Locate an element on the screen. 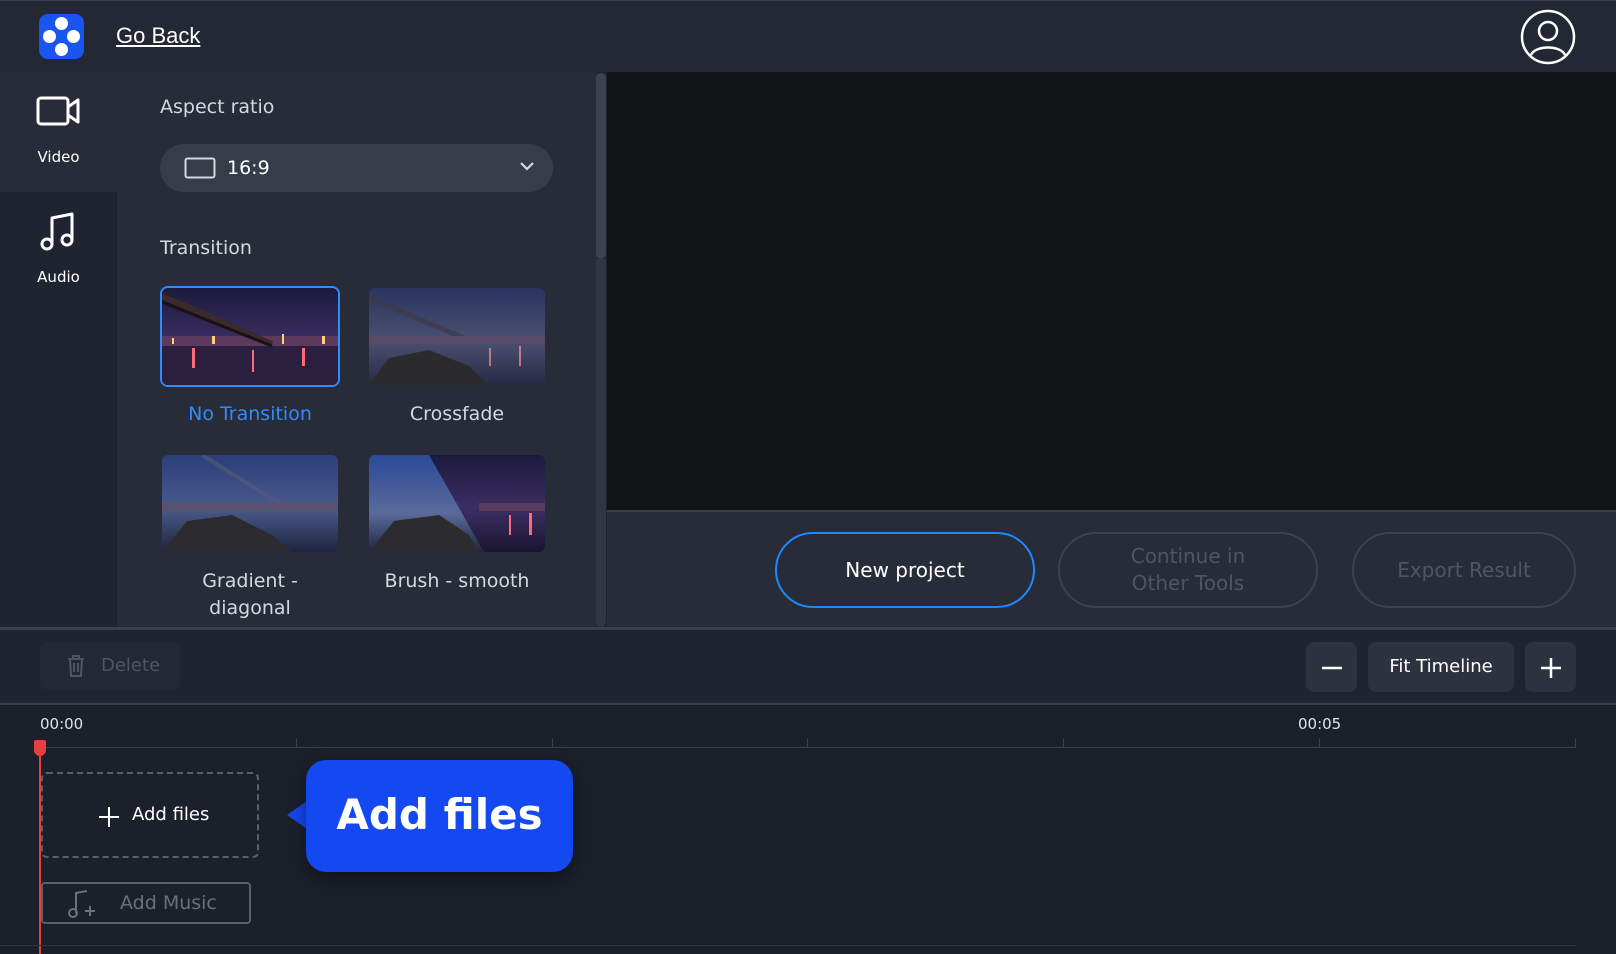 The height and width of the screenshot is (954, 1616). add-files-button: Add files is located at coordinates (150, 815).